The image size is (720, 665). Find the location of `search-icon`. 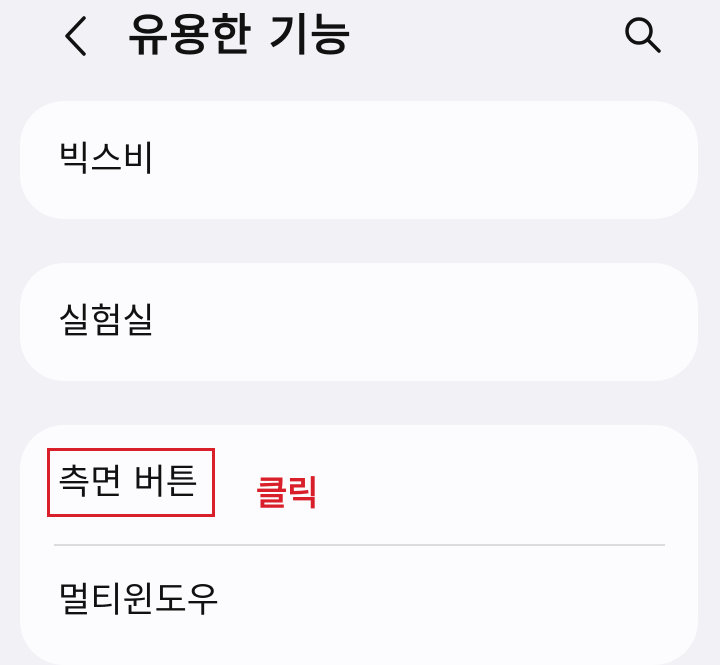

search-icon is located at coordinates (643, 35).